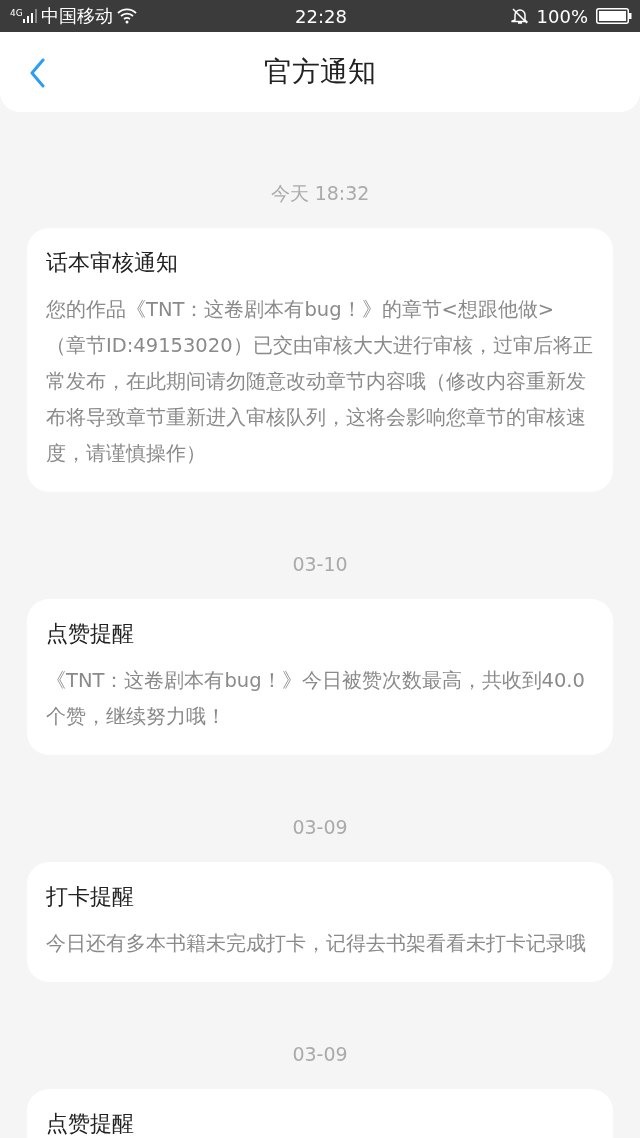 Image resolution: width=640 pixels, height=1138 pixels. Describe the element at coordinates (320, 564) in the screenshot. I see `date-label: 03-10` at that location.